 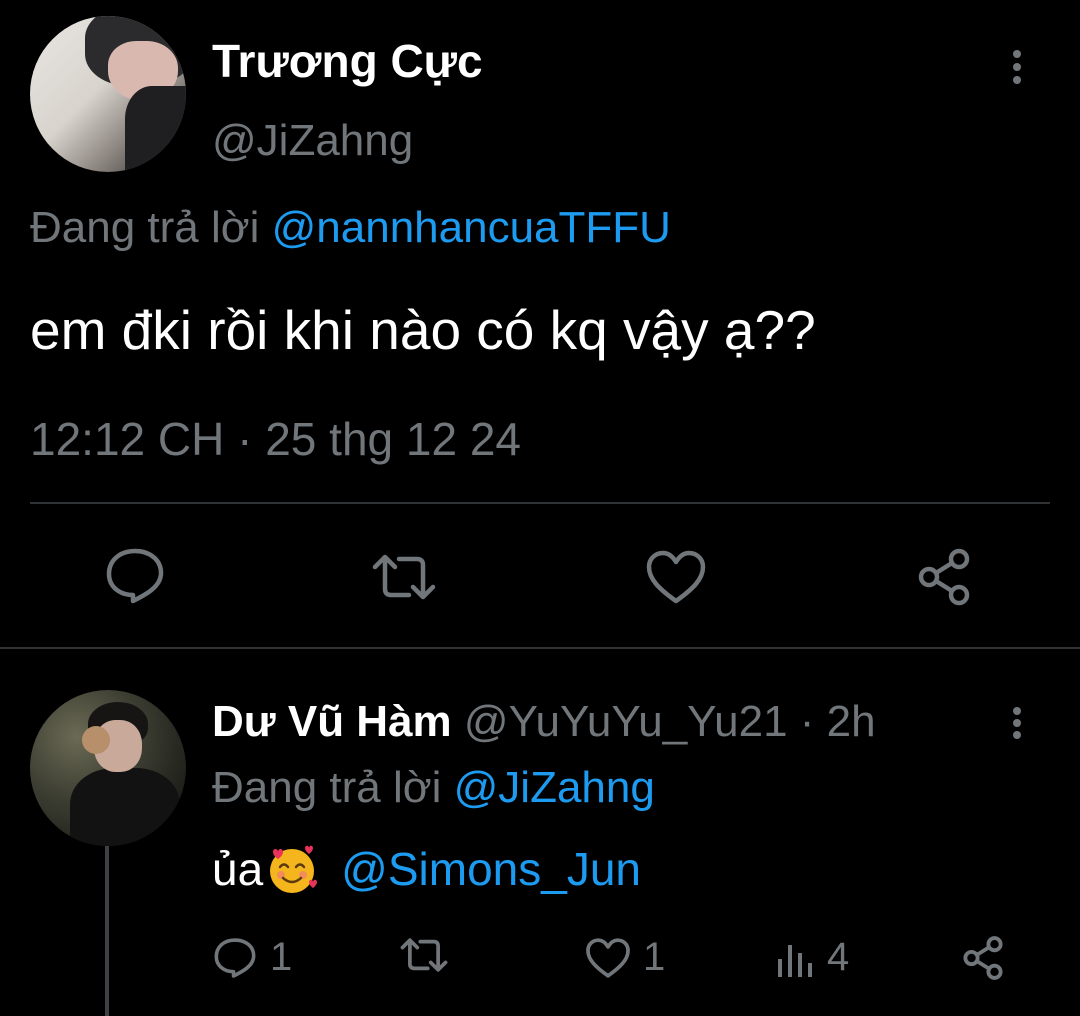 What do you see at coordinates (312, 141) in the screenshot?
I see `user-handle: @JiZahng` at bounding box center [312, 141].